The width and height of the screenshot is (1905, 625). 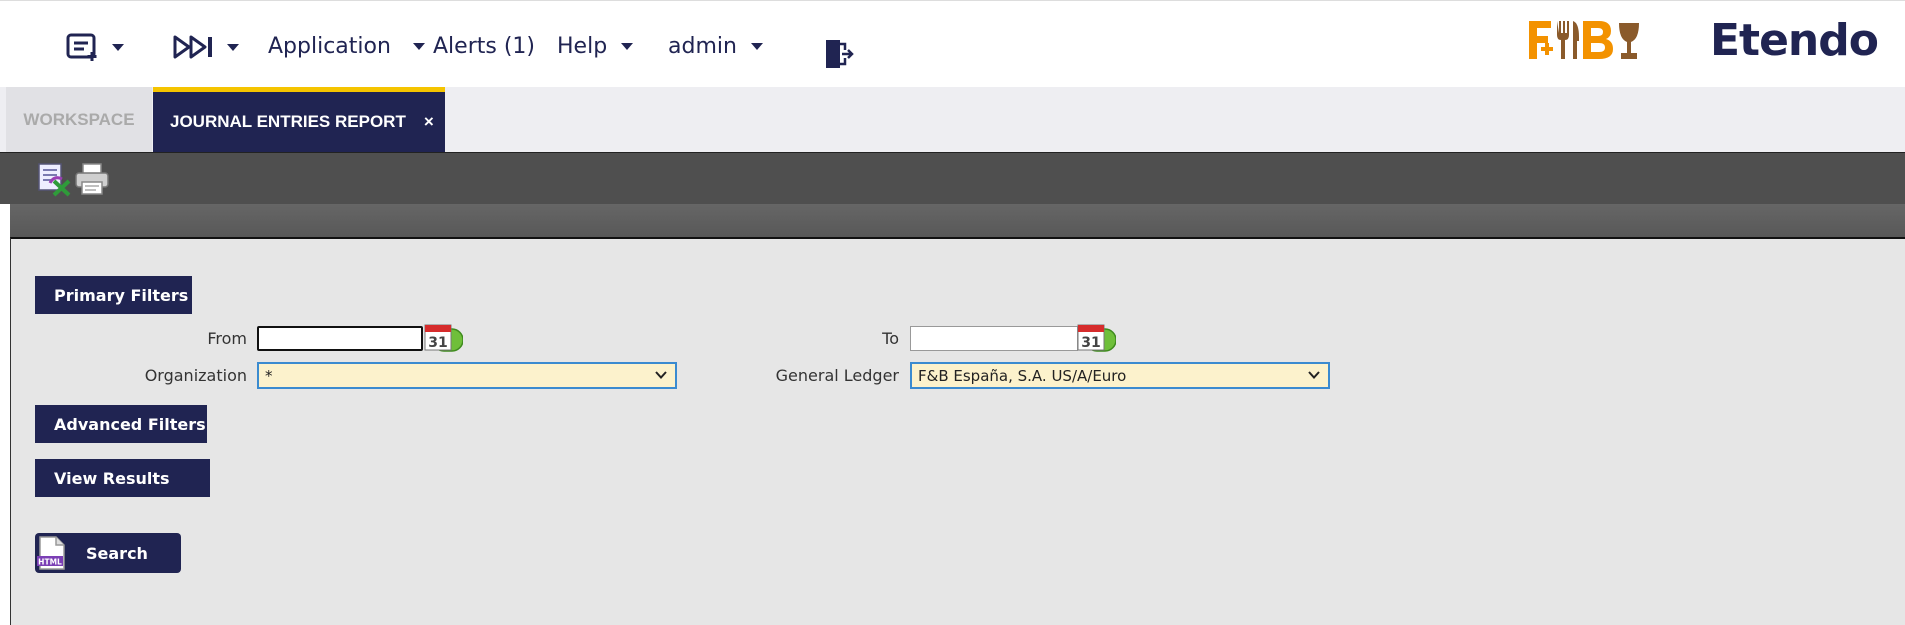 I want to click on general-ledger-select: F&B España, S.A. US/A/Euro, so click(x=1120, y=375).